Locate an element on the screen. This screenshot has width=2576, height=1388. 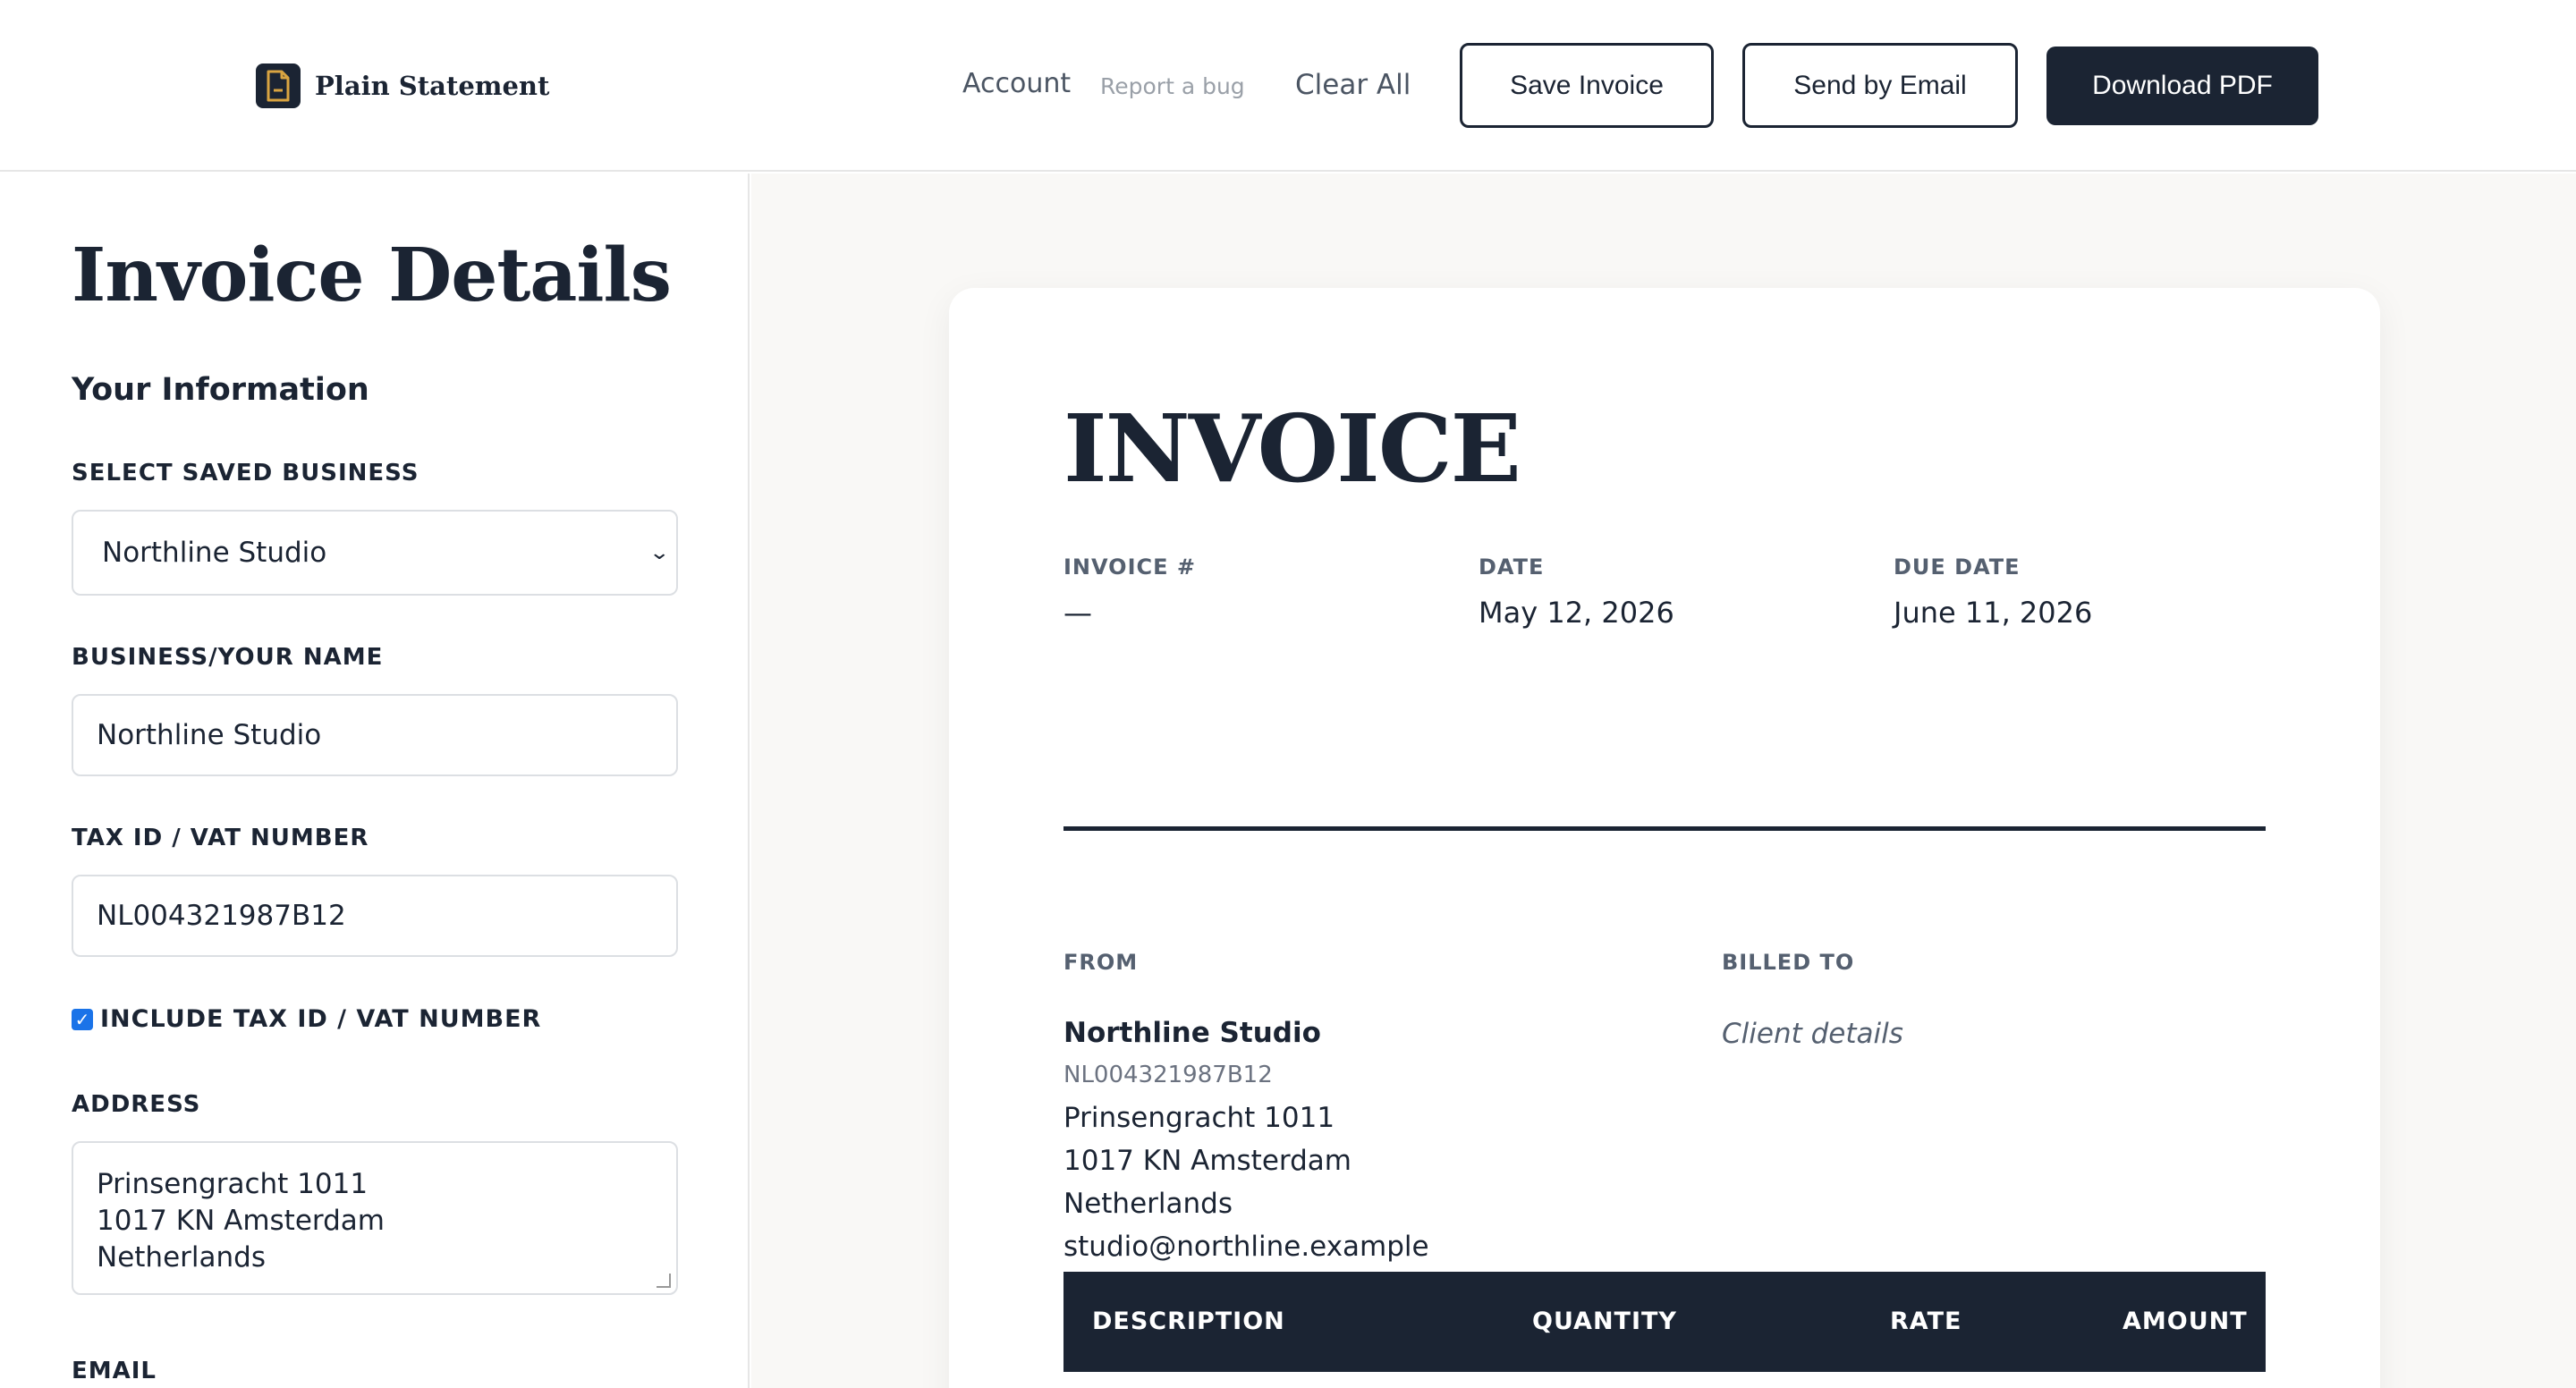
from-address-line: Netherlands is located at coordinates (1148, 1204).